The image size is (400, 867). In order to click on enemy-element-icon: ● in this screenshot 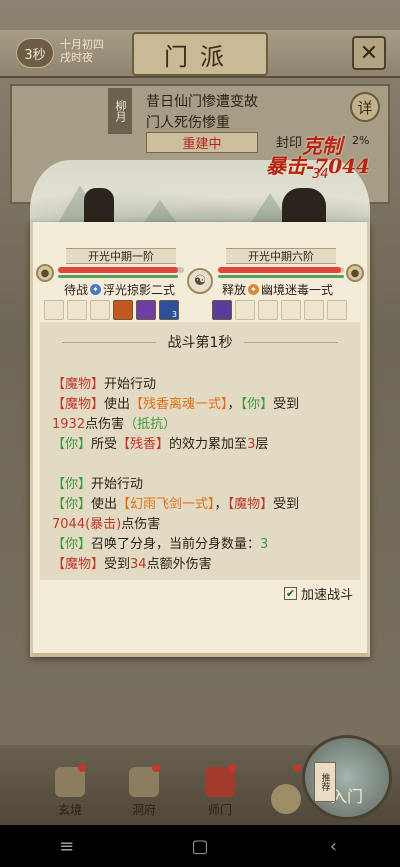, I will do `click(355, 273)`.